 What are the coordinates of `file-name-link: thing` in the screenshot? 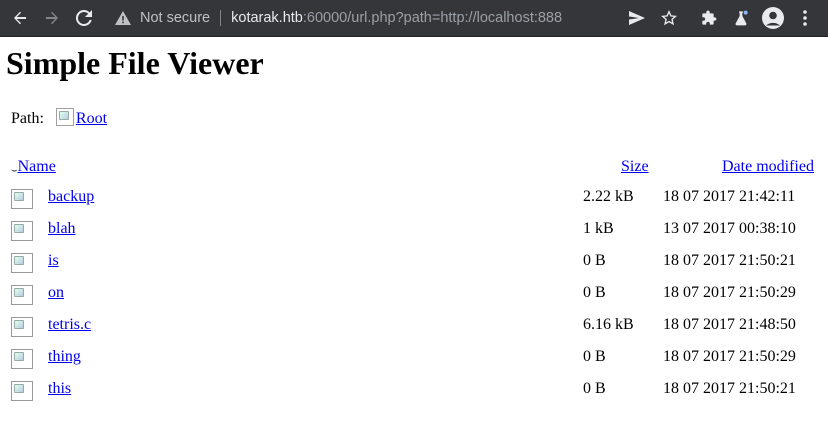 It's located at (64, 357).